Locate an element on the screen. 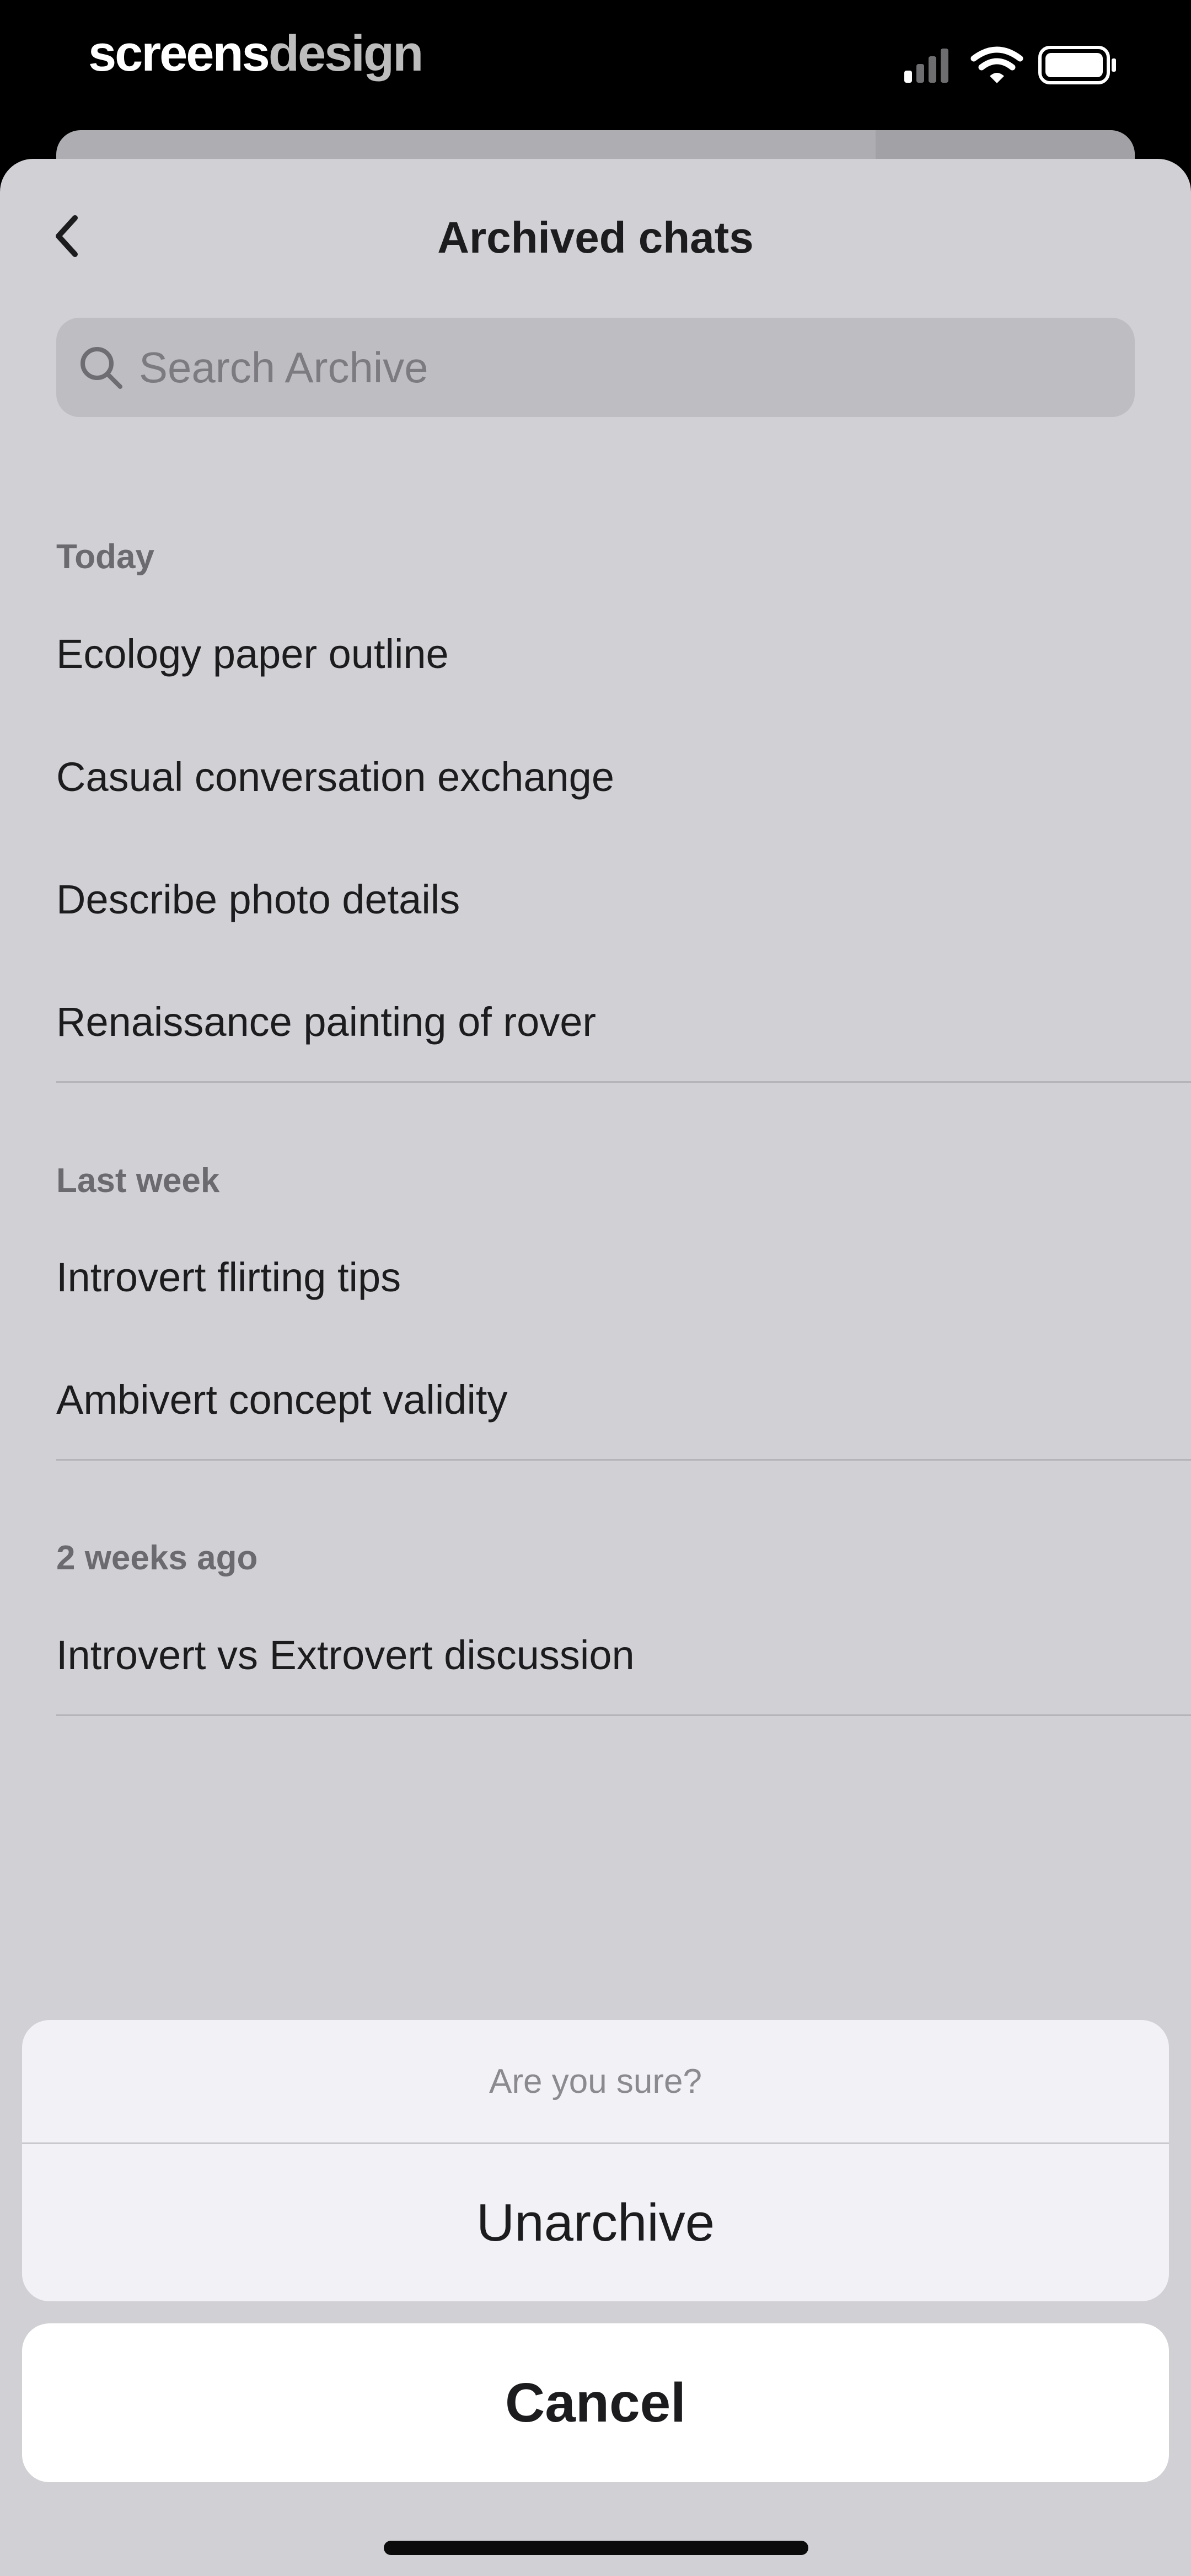 The image size is (1191, 2576). search-icon is located at coordinates (101, 367).